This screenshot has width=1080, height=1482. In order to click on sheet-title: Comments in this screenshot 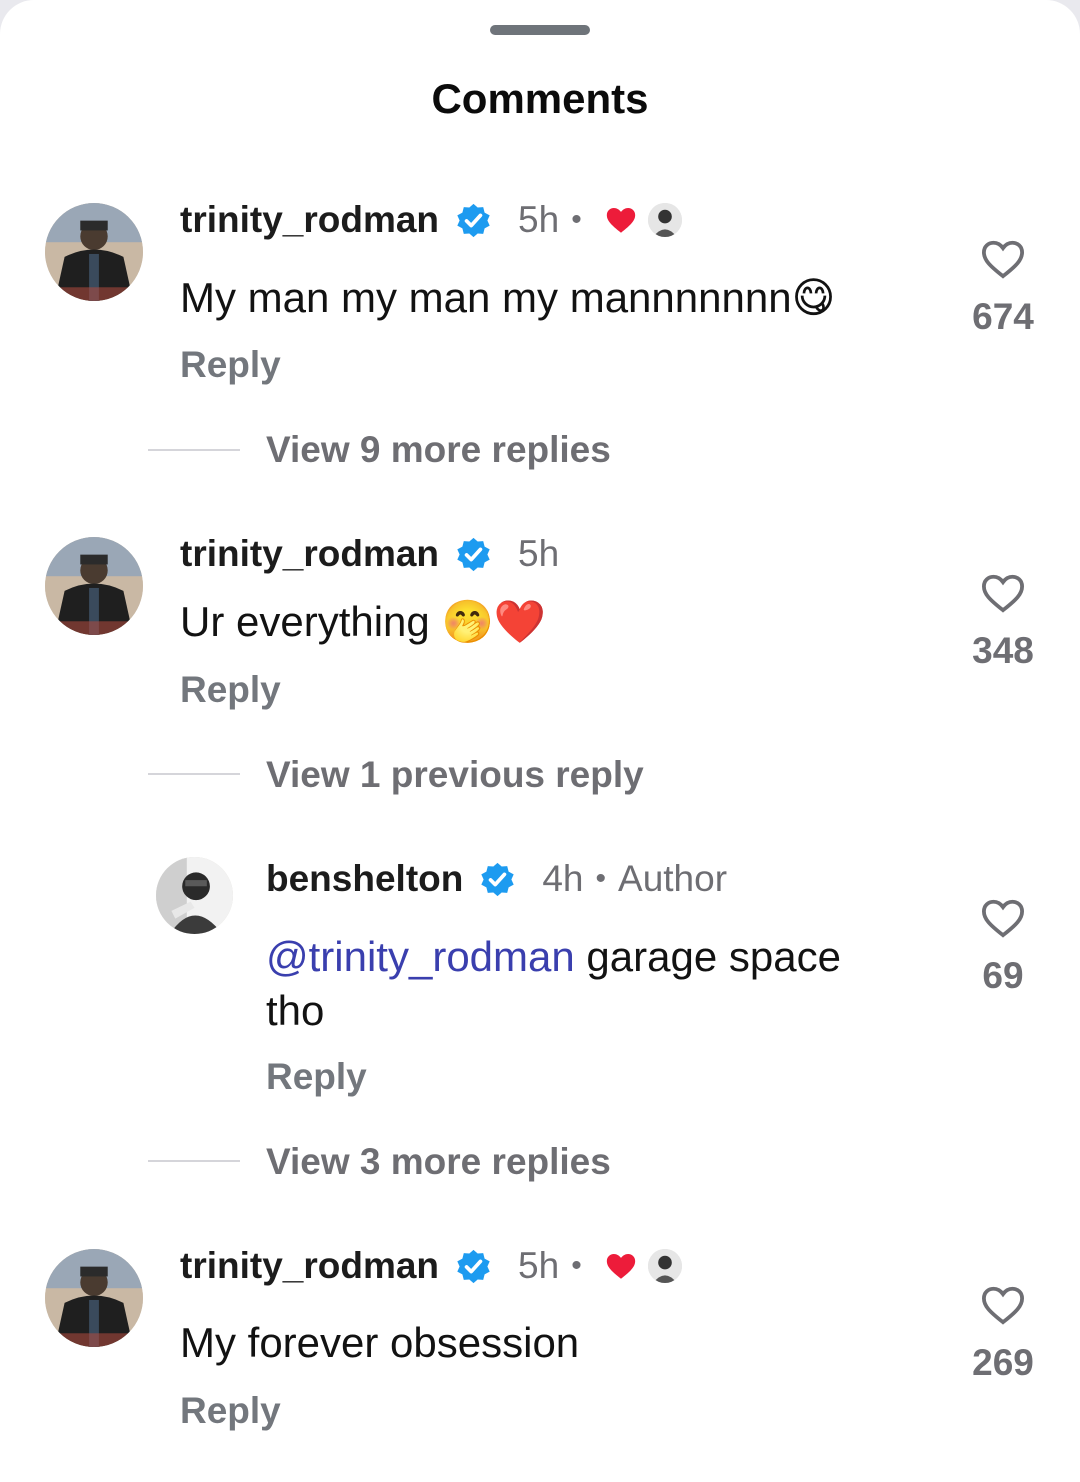, I will do `click(540, 98)`.